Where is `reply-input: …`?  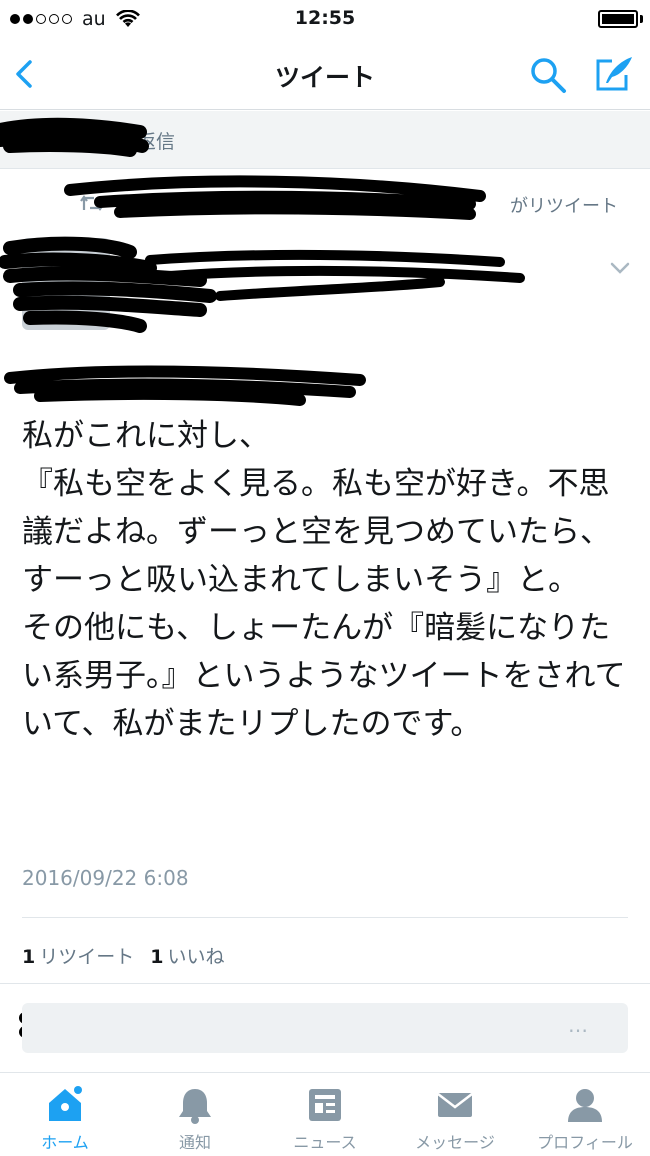 reply-input: … is located at coordinates (325, 1028).